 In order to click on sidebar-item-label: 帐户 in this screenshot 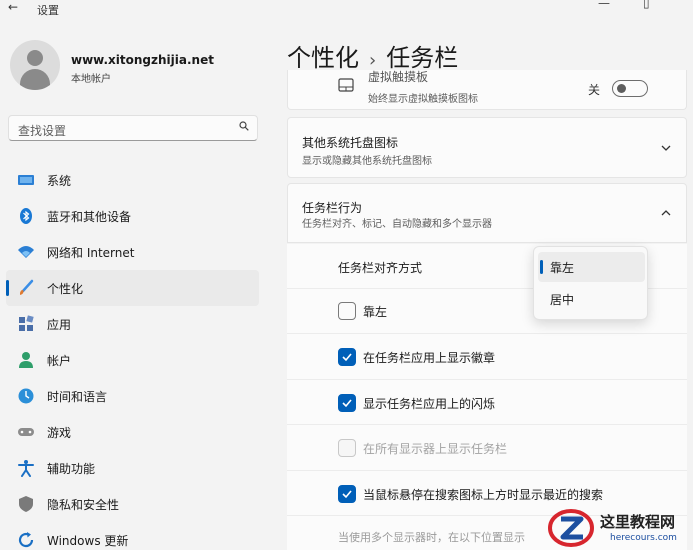, I will do `click(59, 361)`.